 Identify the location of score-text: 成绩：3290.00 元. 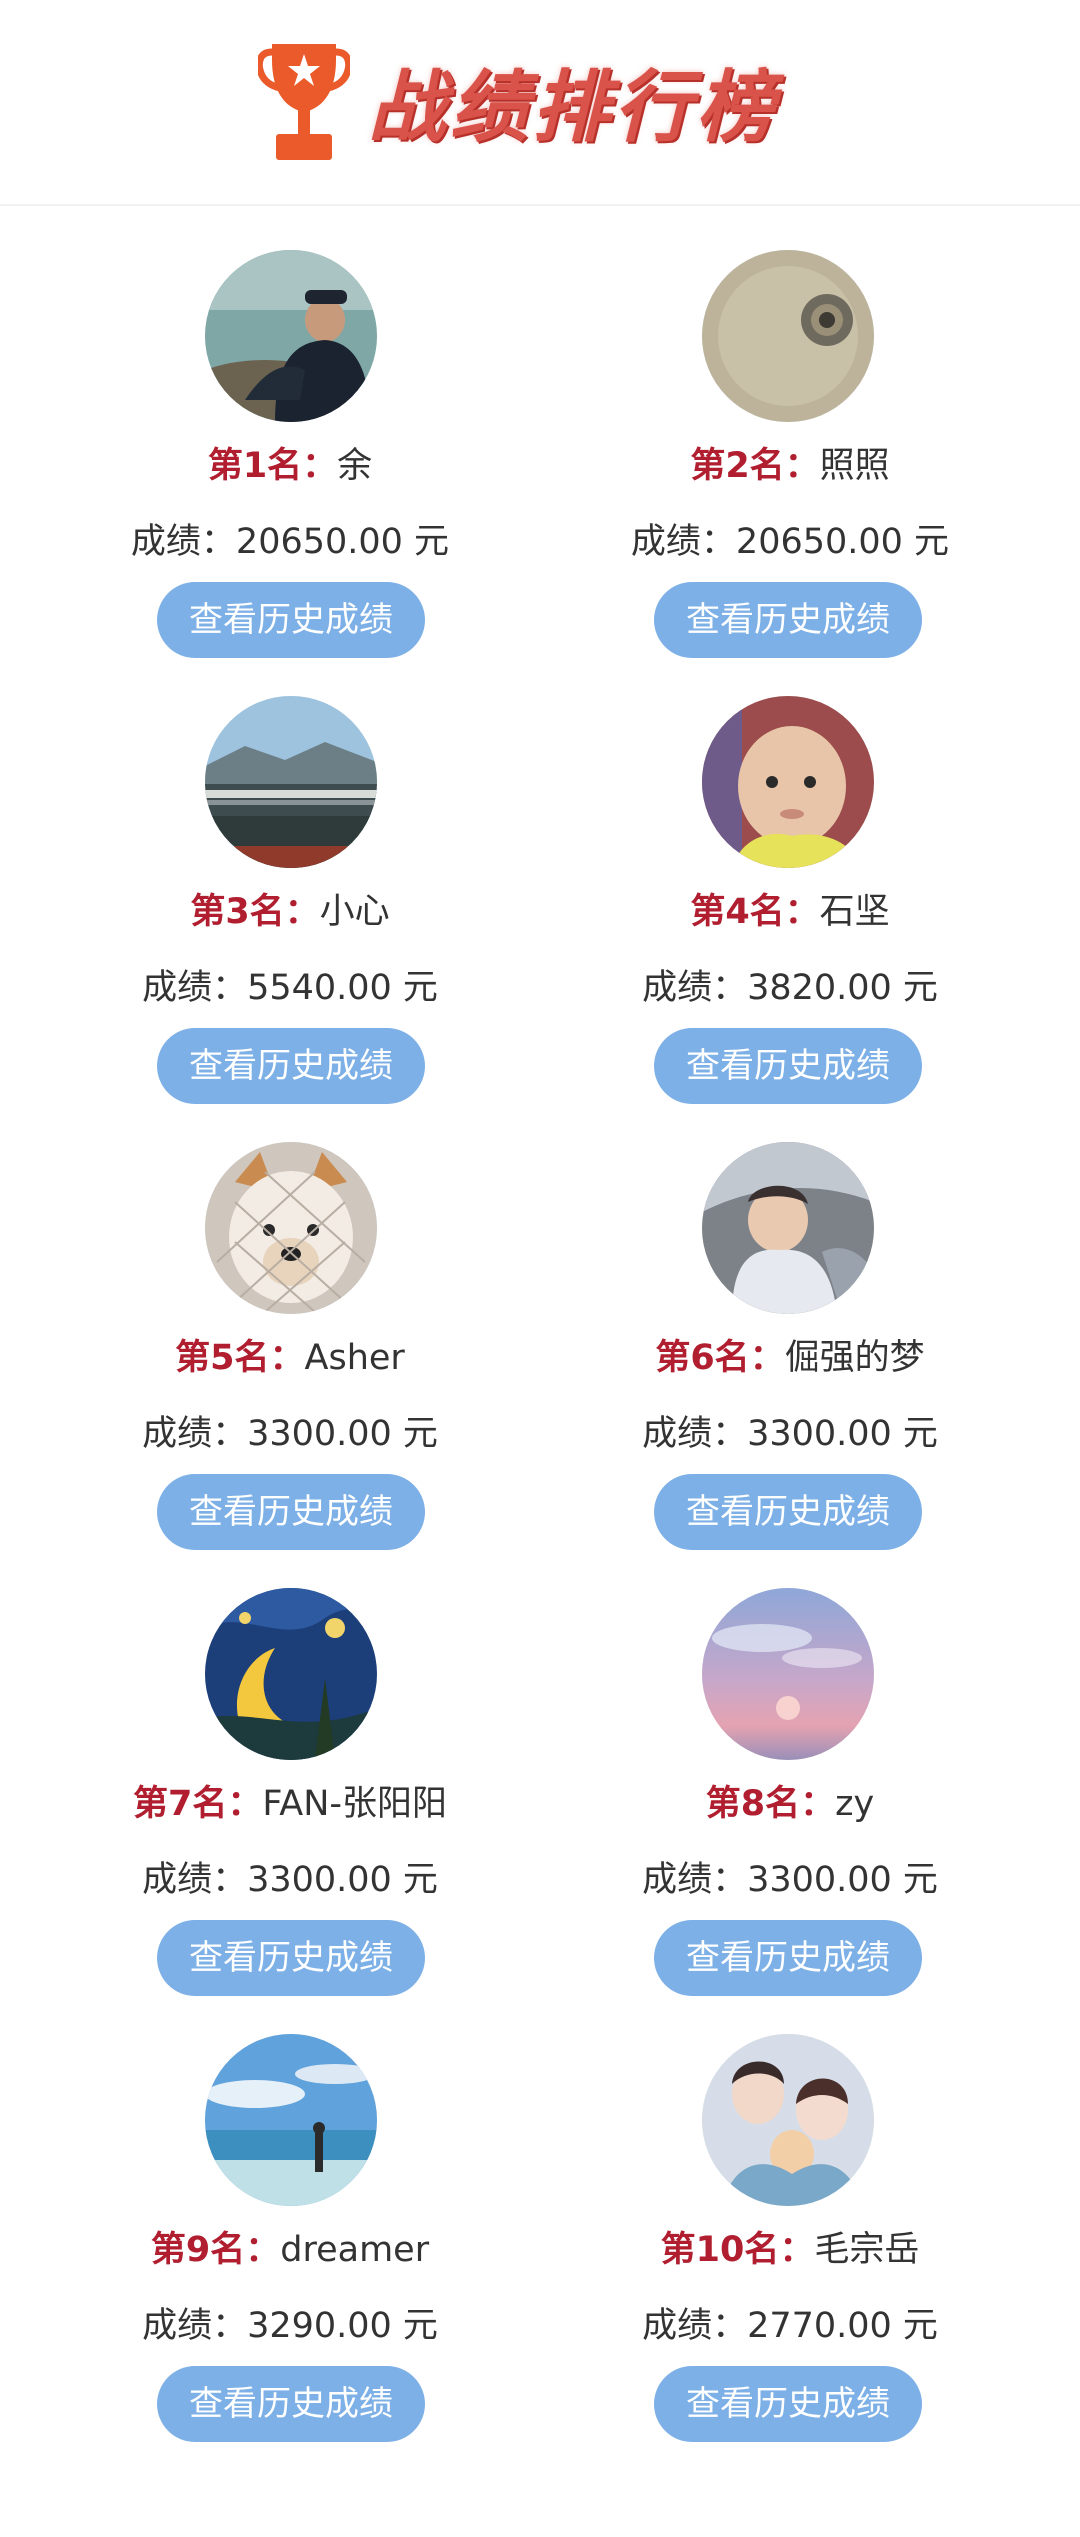
(290, 2326).